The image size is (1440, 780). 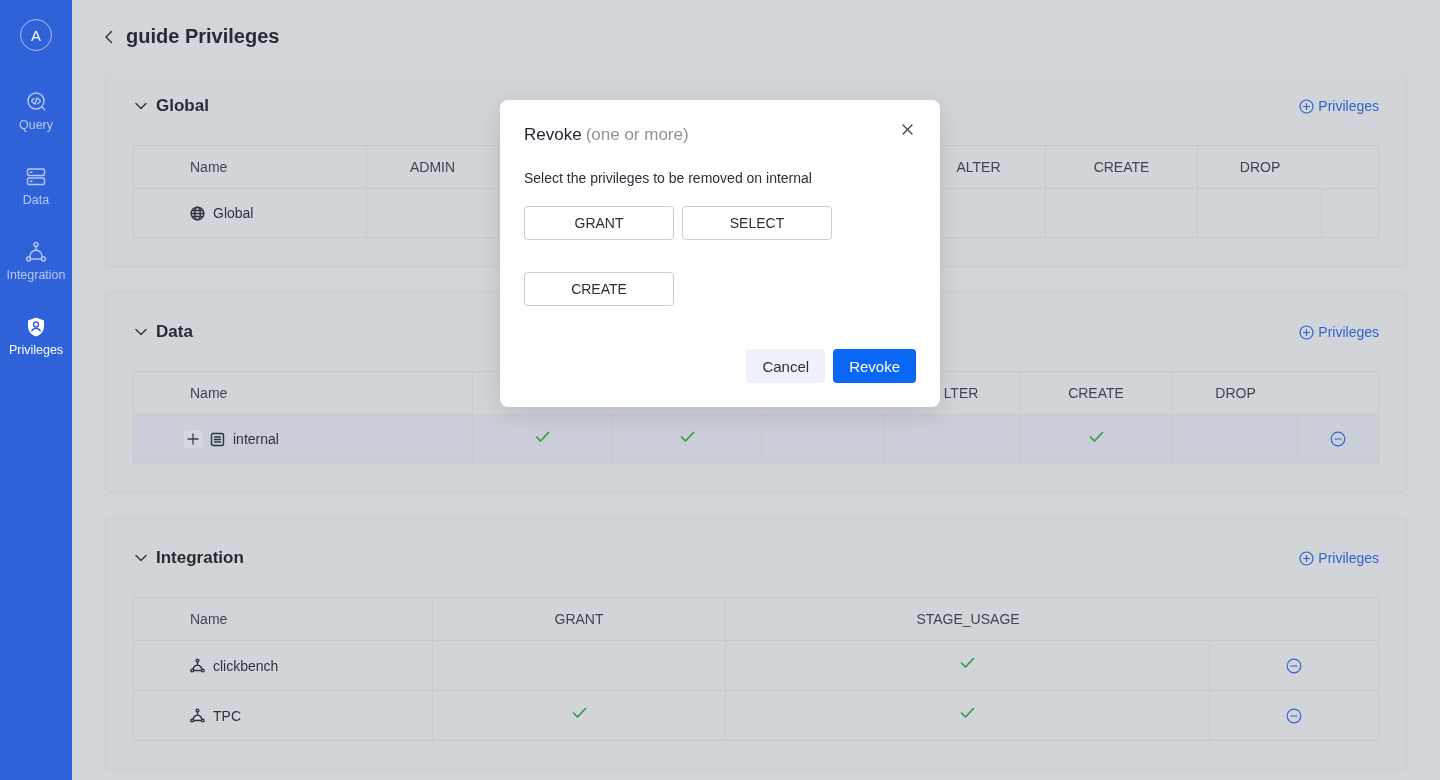 I want to click on page-title: guide Privileges, so click(x=203, y=36).